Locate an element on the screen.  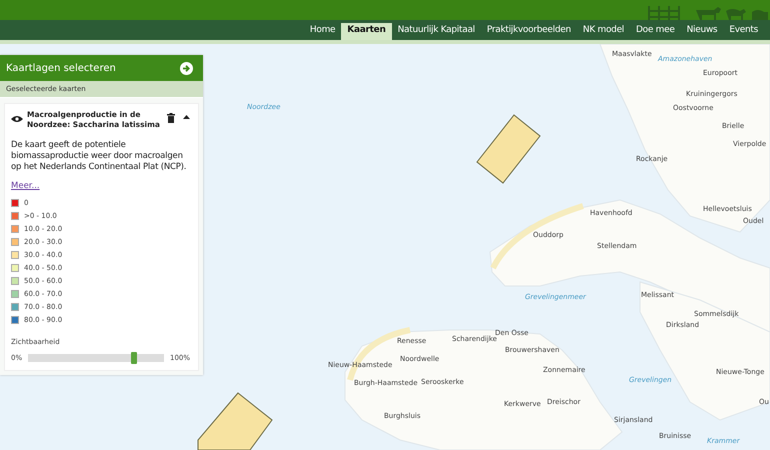
arrow-circle-icon is located at coordinates (186, 68).